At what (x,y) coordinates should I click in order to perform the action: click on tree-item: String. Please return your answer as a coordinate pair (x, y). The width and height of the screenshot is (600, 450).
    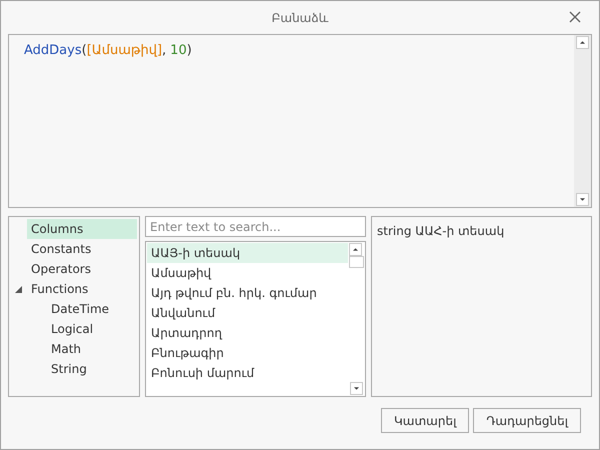
    Looking at the image, I should click on (92, 369).